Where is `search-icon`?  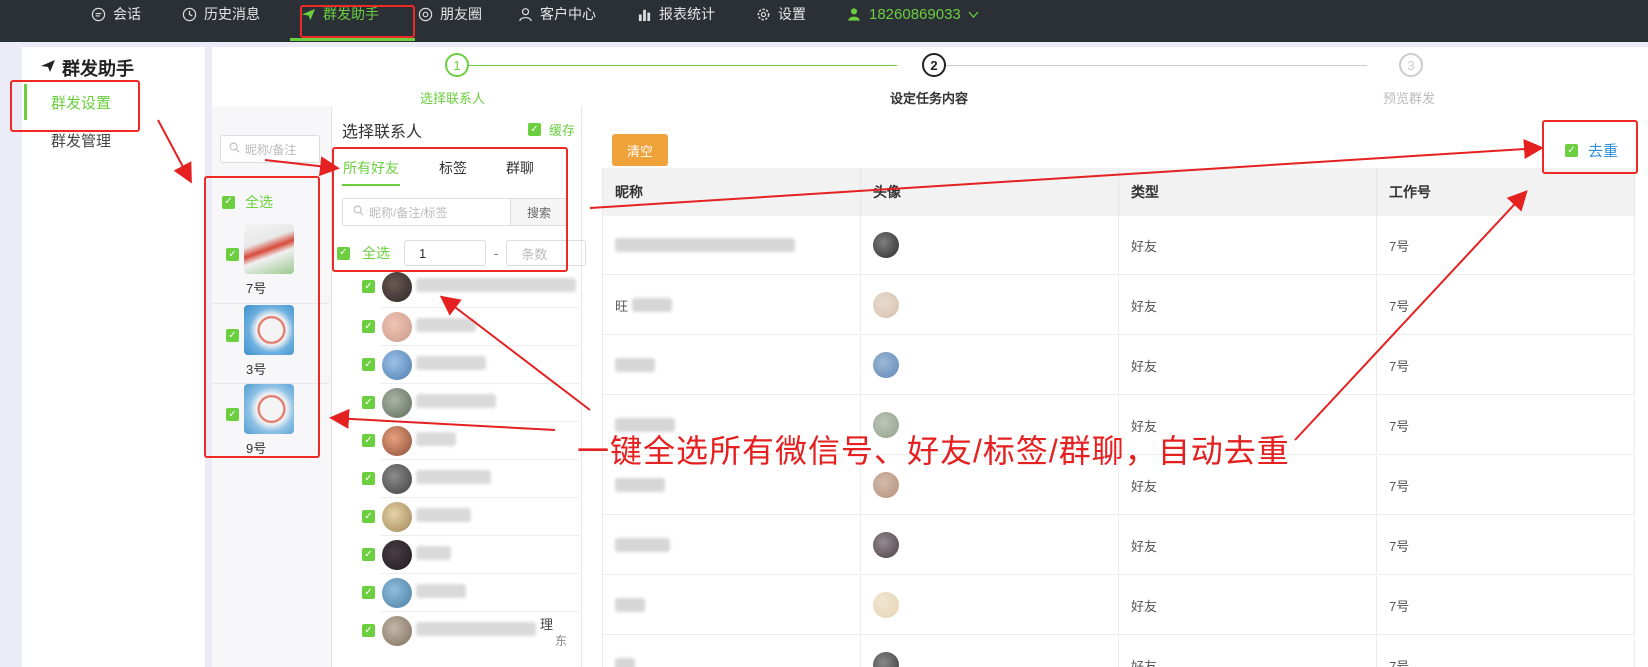
search-icon is located at coordinates (358, 212).